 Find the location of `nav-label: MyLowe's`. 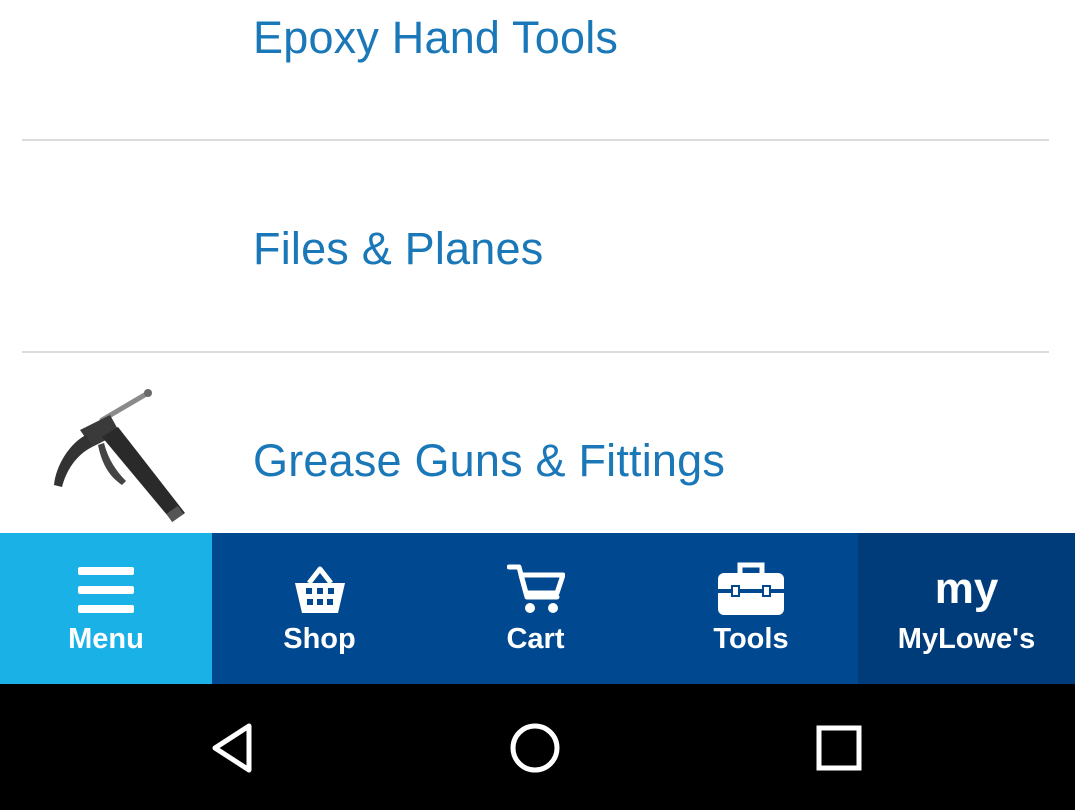

nav-label: MyLowe's is located at coordinates (966, 639).